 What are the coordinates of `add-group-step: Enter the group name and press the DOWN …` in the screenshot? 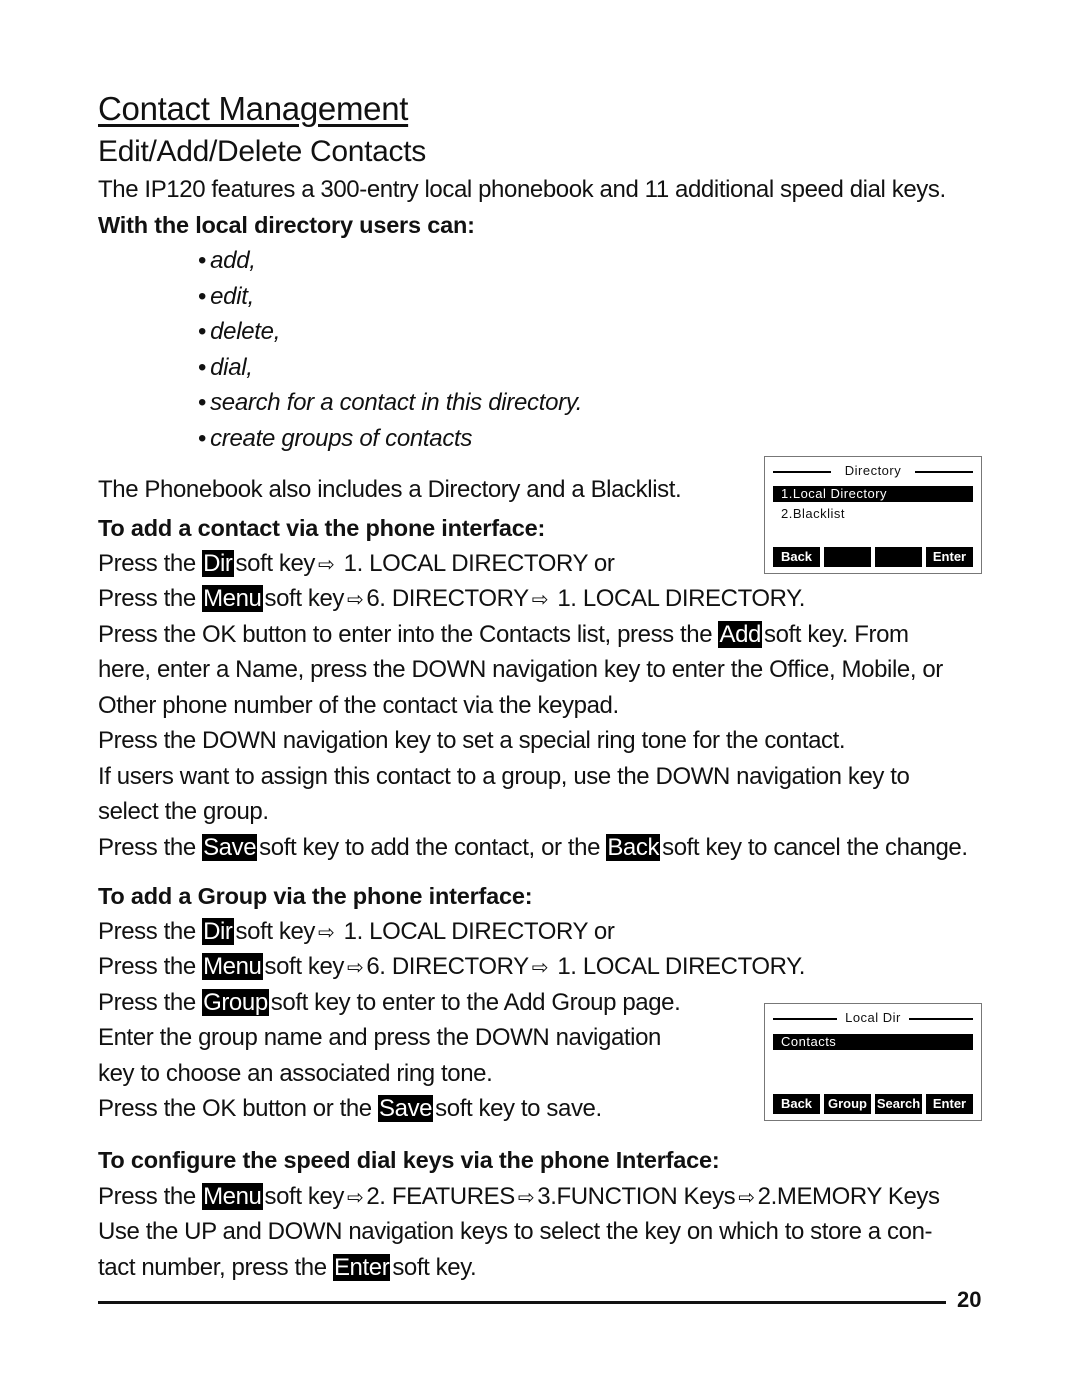 It's located at (379, 1037).